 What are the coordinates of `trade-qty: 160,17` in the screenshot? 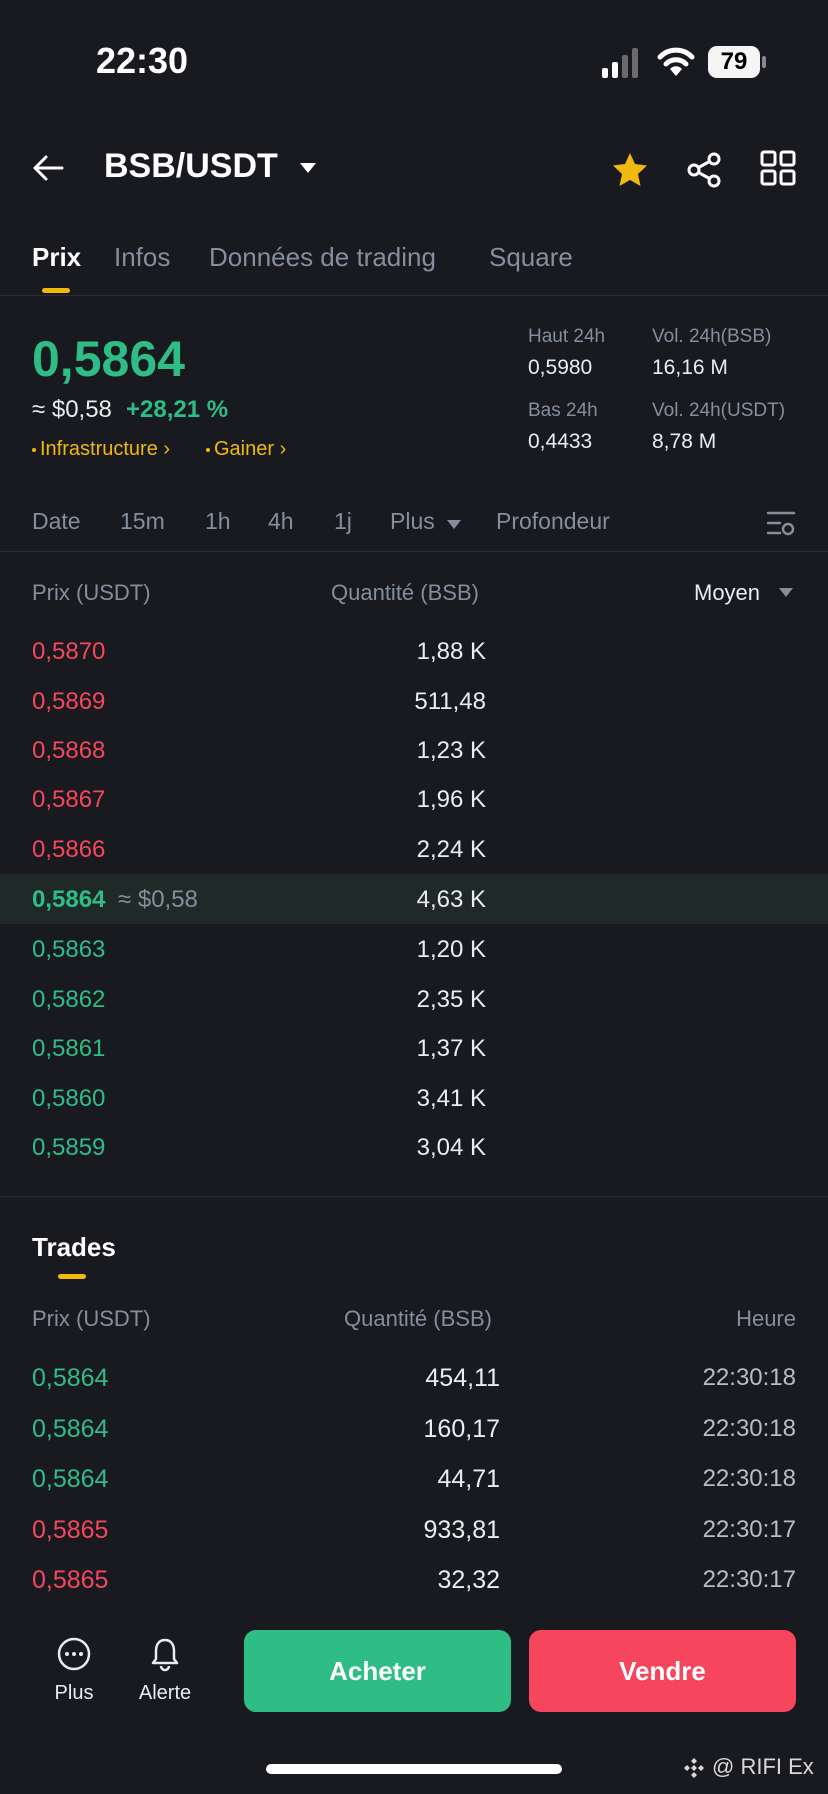 It's located at (461, 1429).